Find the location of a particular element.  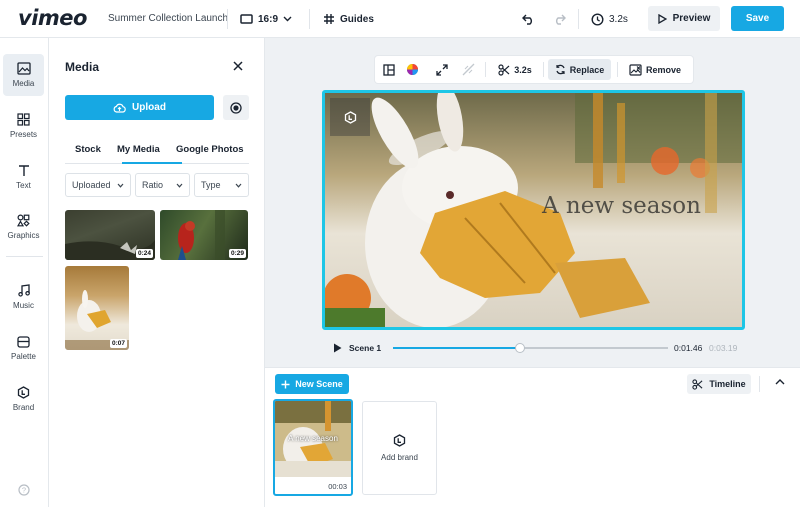

upload-button: Upload is located at coordinates (139, 107).